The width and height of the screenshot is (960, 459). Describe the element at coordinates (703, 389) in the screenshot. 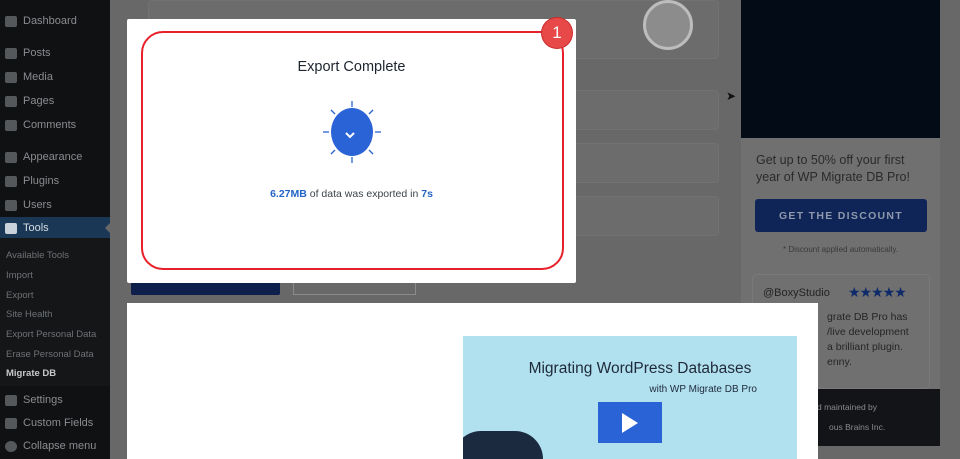

I see `video-subtitle: with WP Migrate DB Pro` at that location.